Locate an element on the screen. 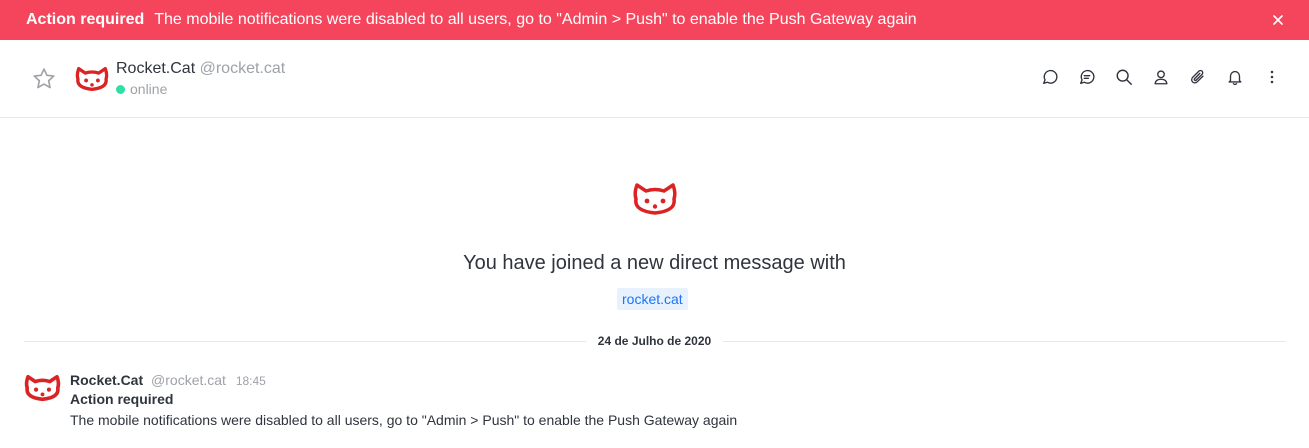  kebab-menu-icon is located at coordinates (1272, 77).